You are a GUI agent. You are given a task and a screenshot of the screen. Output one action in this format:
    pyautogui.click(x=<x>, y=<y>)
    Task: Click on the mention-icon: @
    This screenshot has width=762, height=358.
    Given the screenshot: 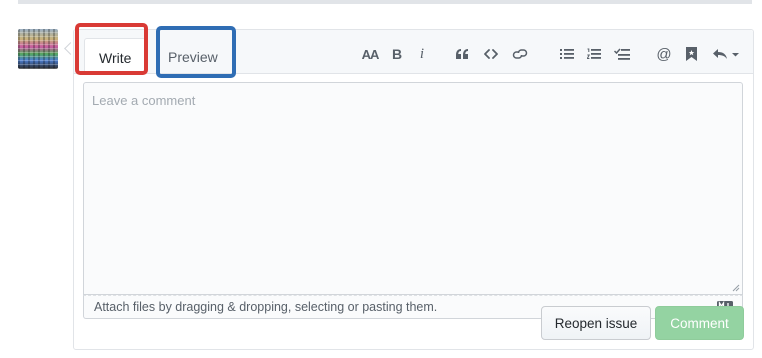 What is the action you would take?
    pyautogui.click(x=664, y=54)
    